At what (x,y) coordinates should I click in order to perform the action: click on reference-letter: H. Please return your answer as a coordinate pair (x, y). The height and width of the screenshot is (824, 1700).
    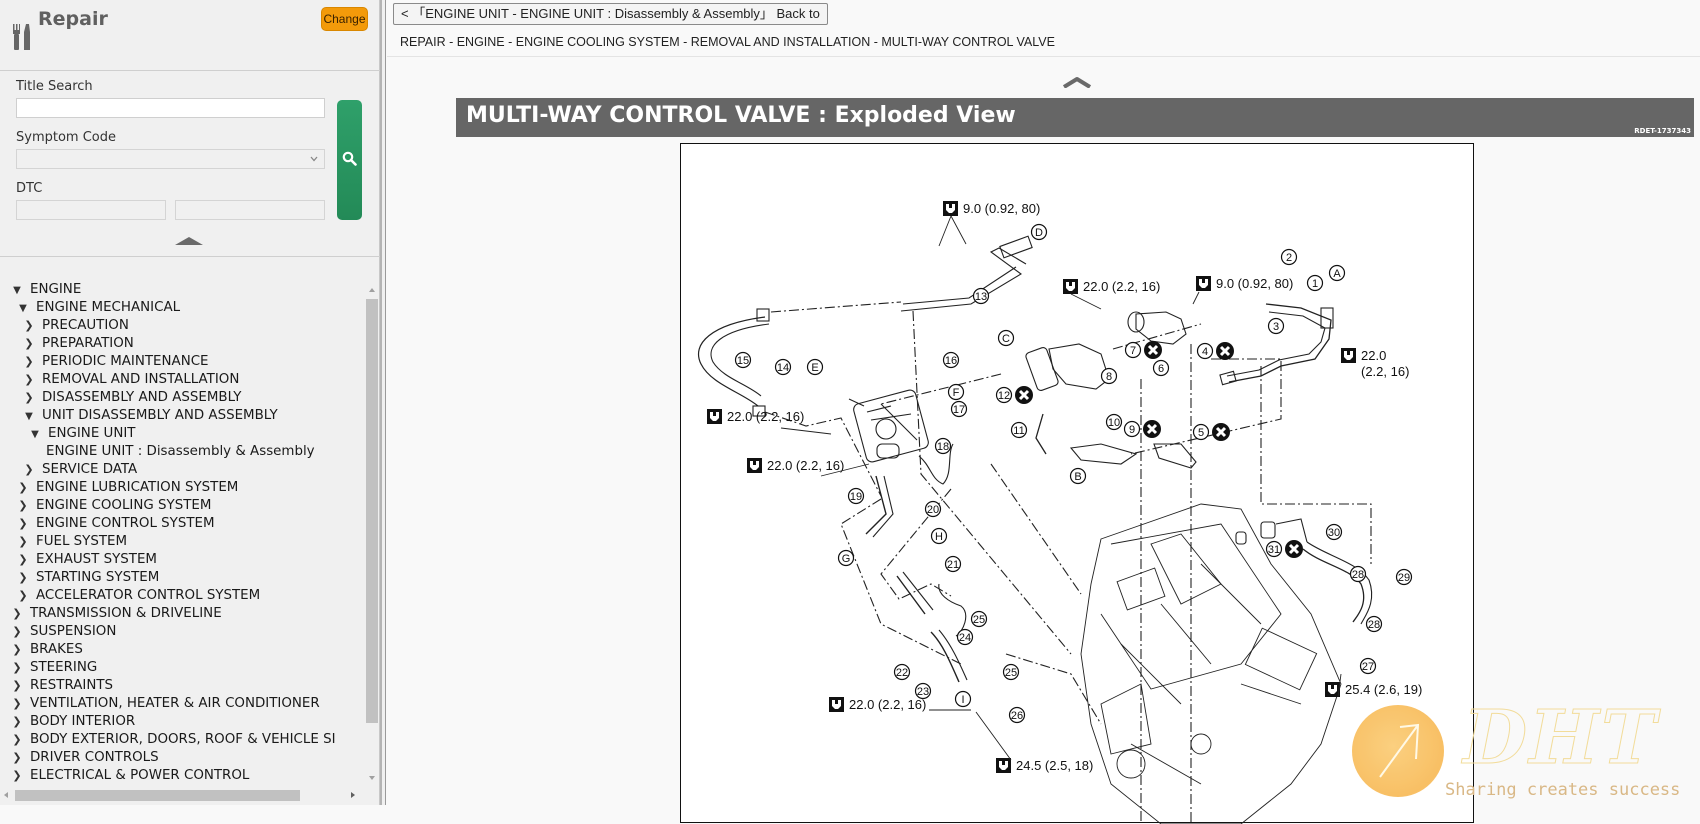
    Looking at the image, I should click on (939, 537).